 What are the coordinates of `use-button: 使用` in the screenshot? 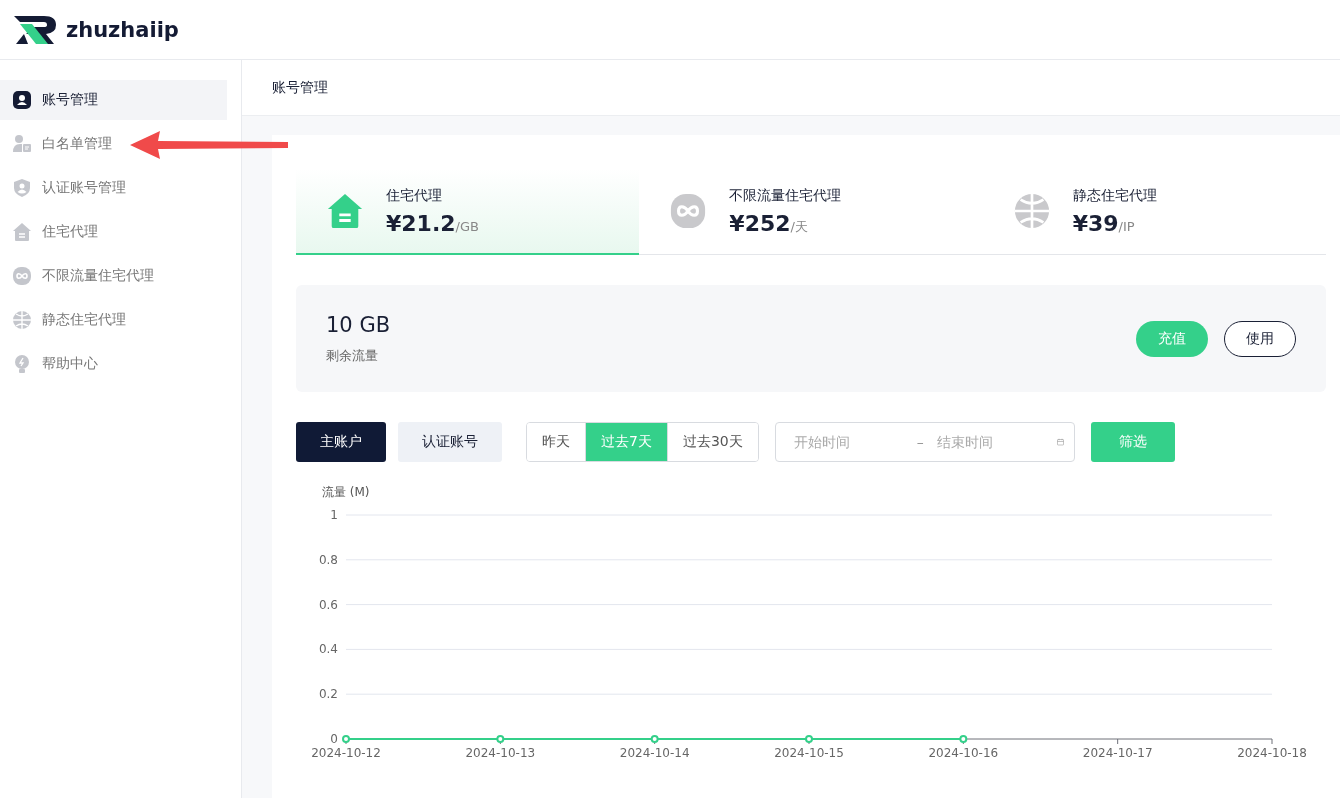 It's located at (1260, 338).